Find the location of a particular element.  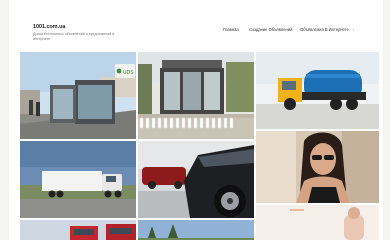

nav-more-chevron-icon: › is located at coordinates (353, 29).